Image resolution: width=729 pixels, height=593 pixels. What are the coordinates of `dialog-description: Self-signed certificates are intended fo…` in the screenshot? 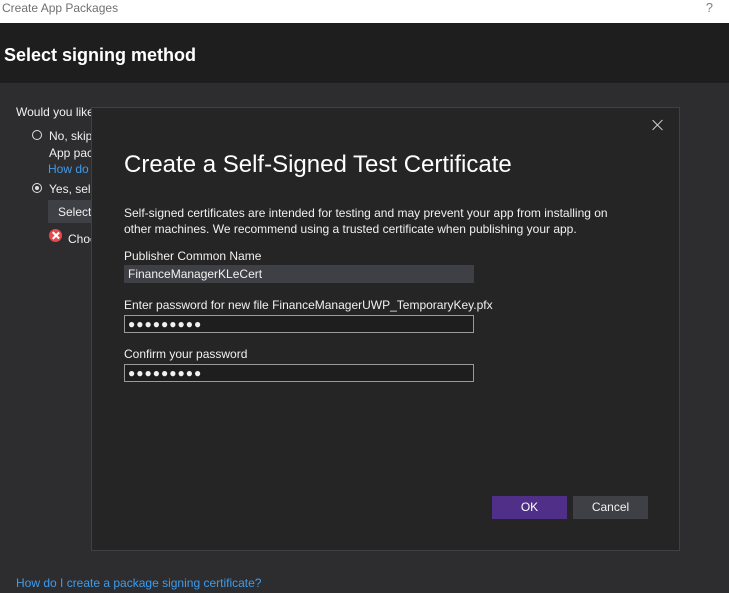 It's located at (366, 221).